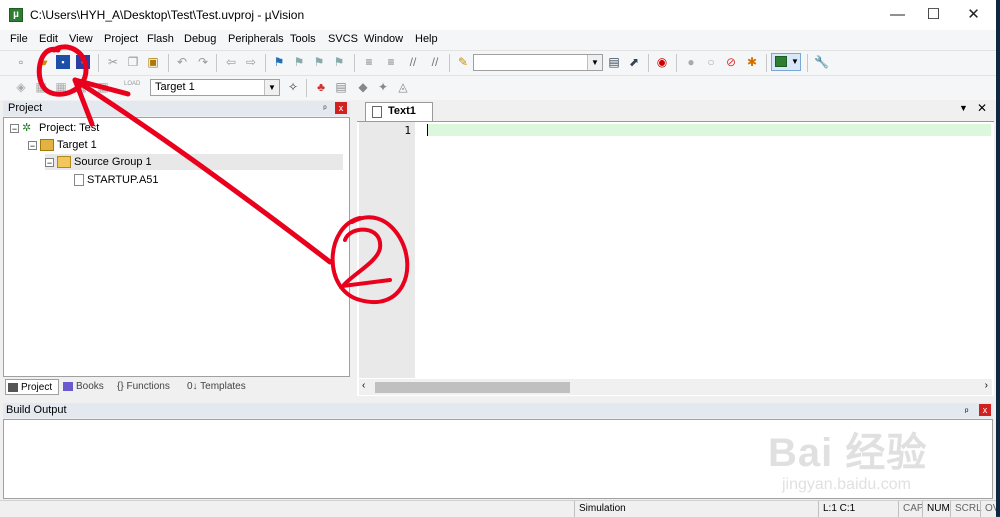 This screenshot has height=517, width=1000. I want to click on menu-tools: Tools, so click(303, 39).